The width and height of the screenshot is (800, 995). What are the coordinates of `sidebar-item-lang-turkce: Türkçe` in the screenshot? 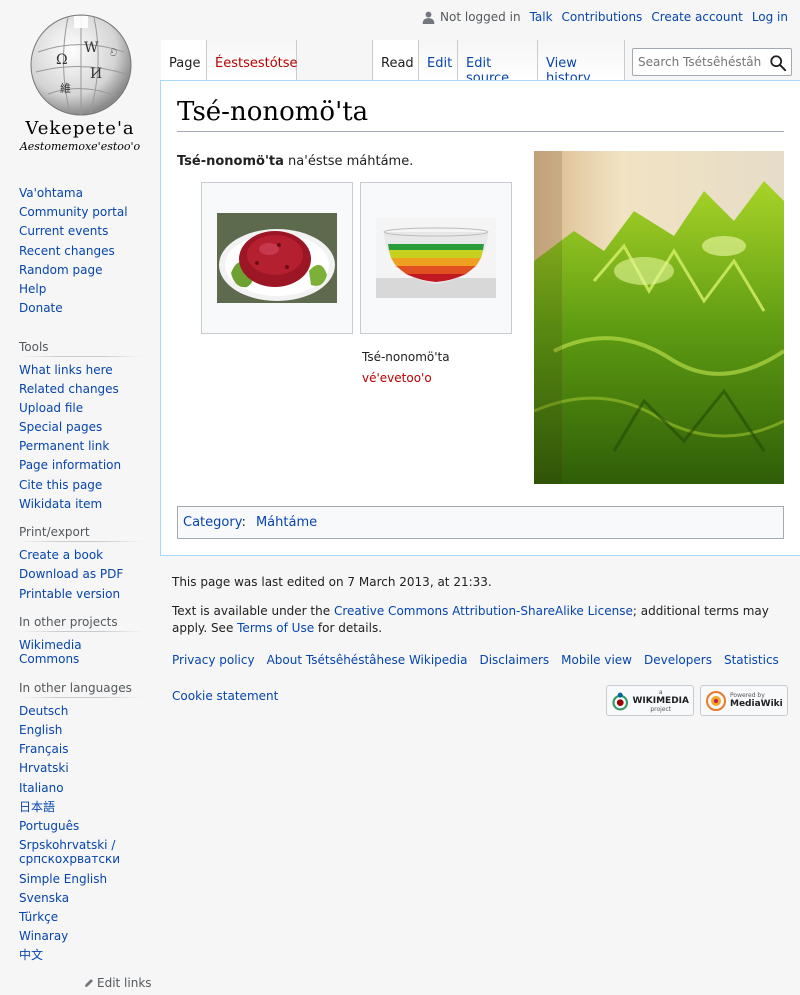 It's located at (38, 917).